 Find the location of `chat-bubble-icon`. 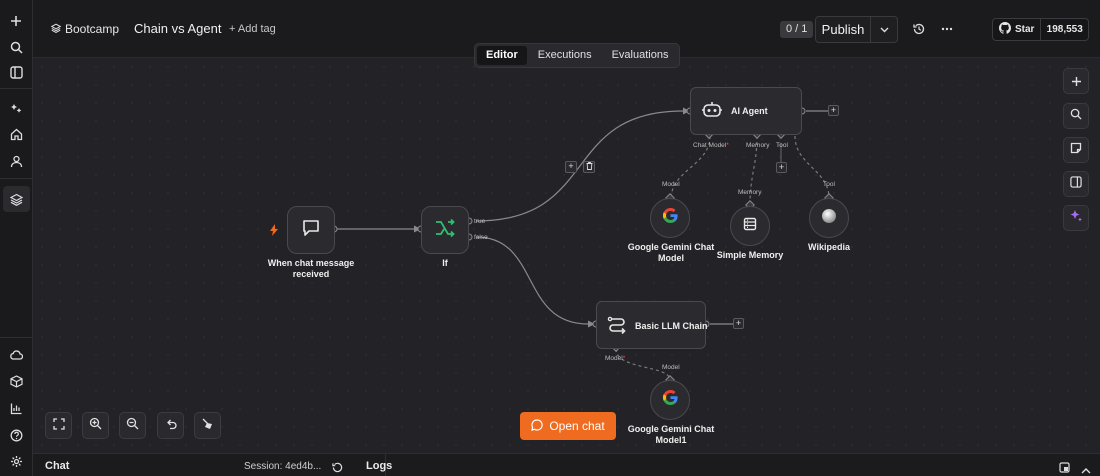

chat-bubble-icon is located at coordinates (311, 230).